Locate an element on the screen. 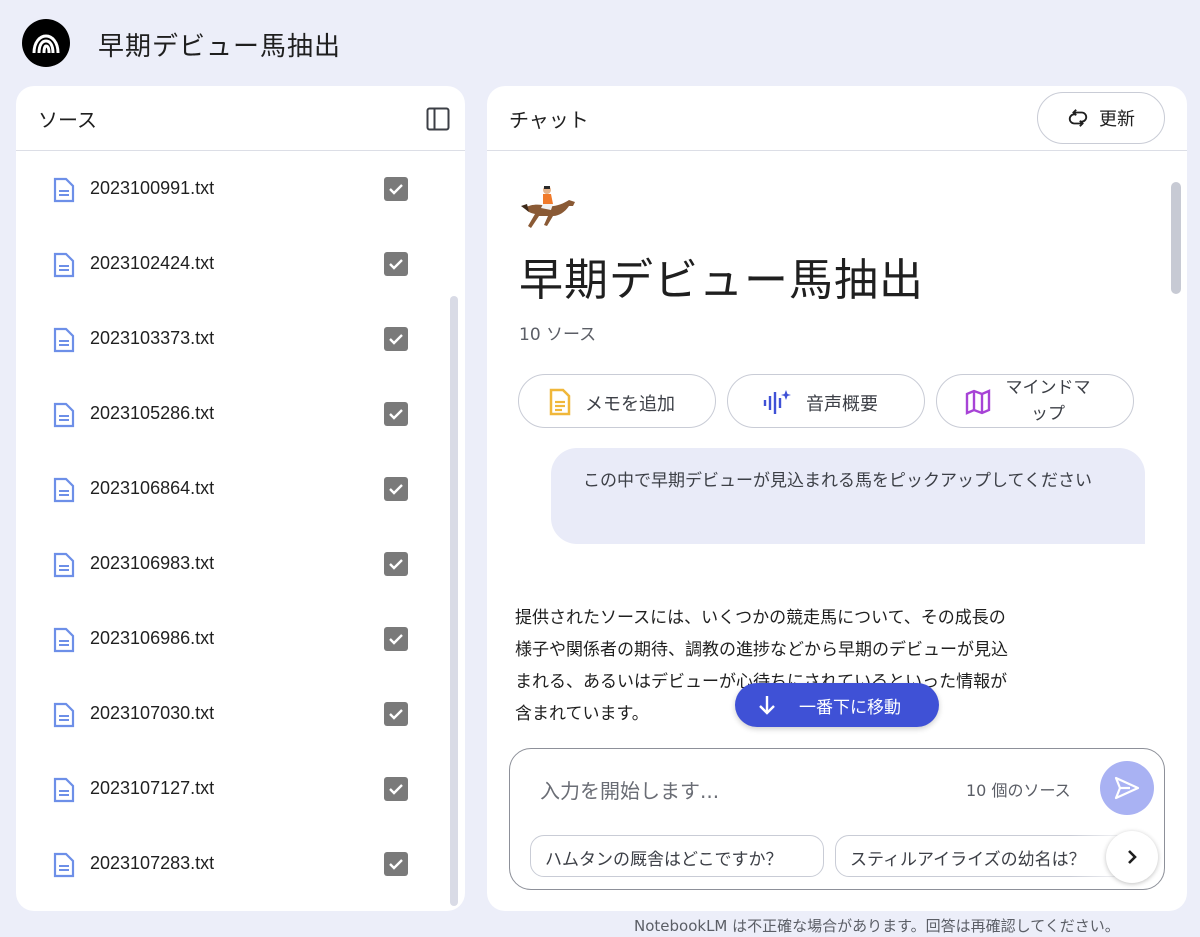 The image size is (1200, 937). notebooklm-logo-icon is located at coordinates (46, 43).